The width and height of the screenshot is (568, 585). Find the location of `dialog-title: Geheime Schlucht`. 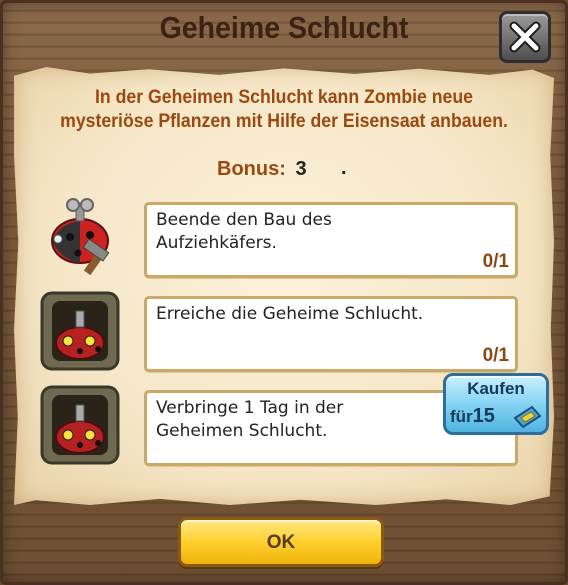

dialog-title: Geheime Schlucht is located at coordinates (284, 27).